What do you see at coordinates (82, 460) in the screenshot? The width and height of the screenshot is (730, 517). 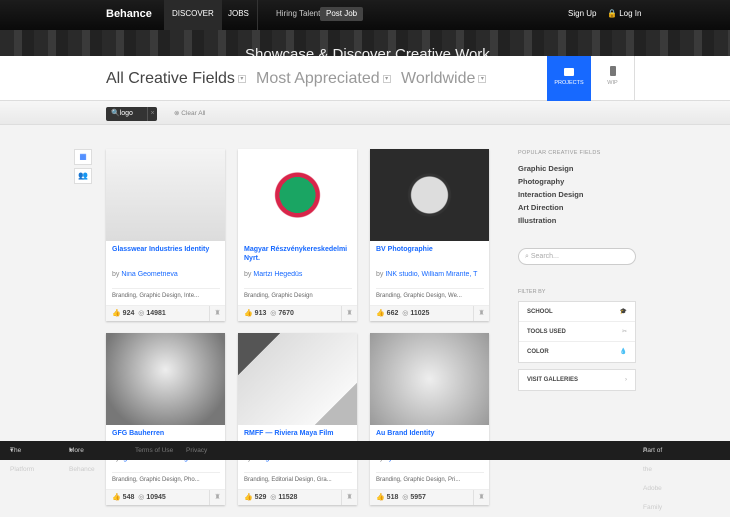 I see `more-label: More Behance` at bounding box center [82, 460].